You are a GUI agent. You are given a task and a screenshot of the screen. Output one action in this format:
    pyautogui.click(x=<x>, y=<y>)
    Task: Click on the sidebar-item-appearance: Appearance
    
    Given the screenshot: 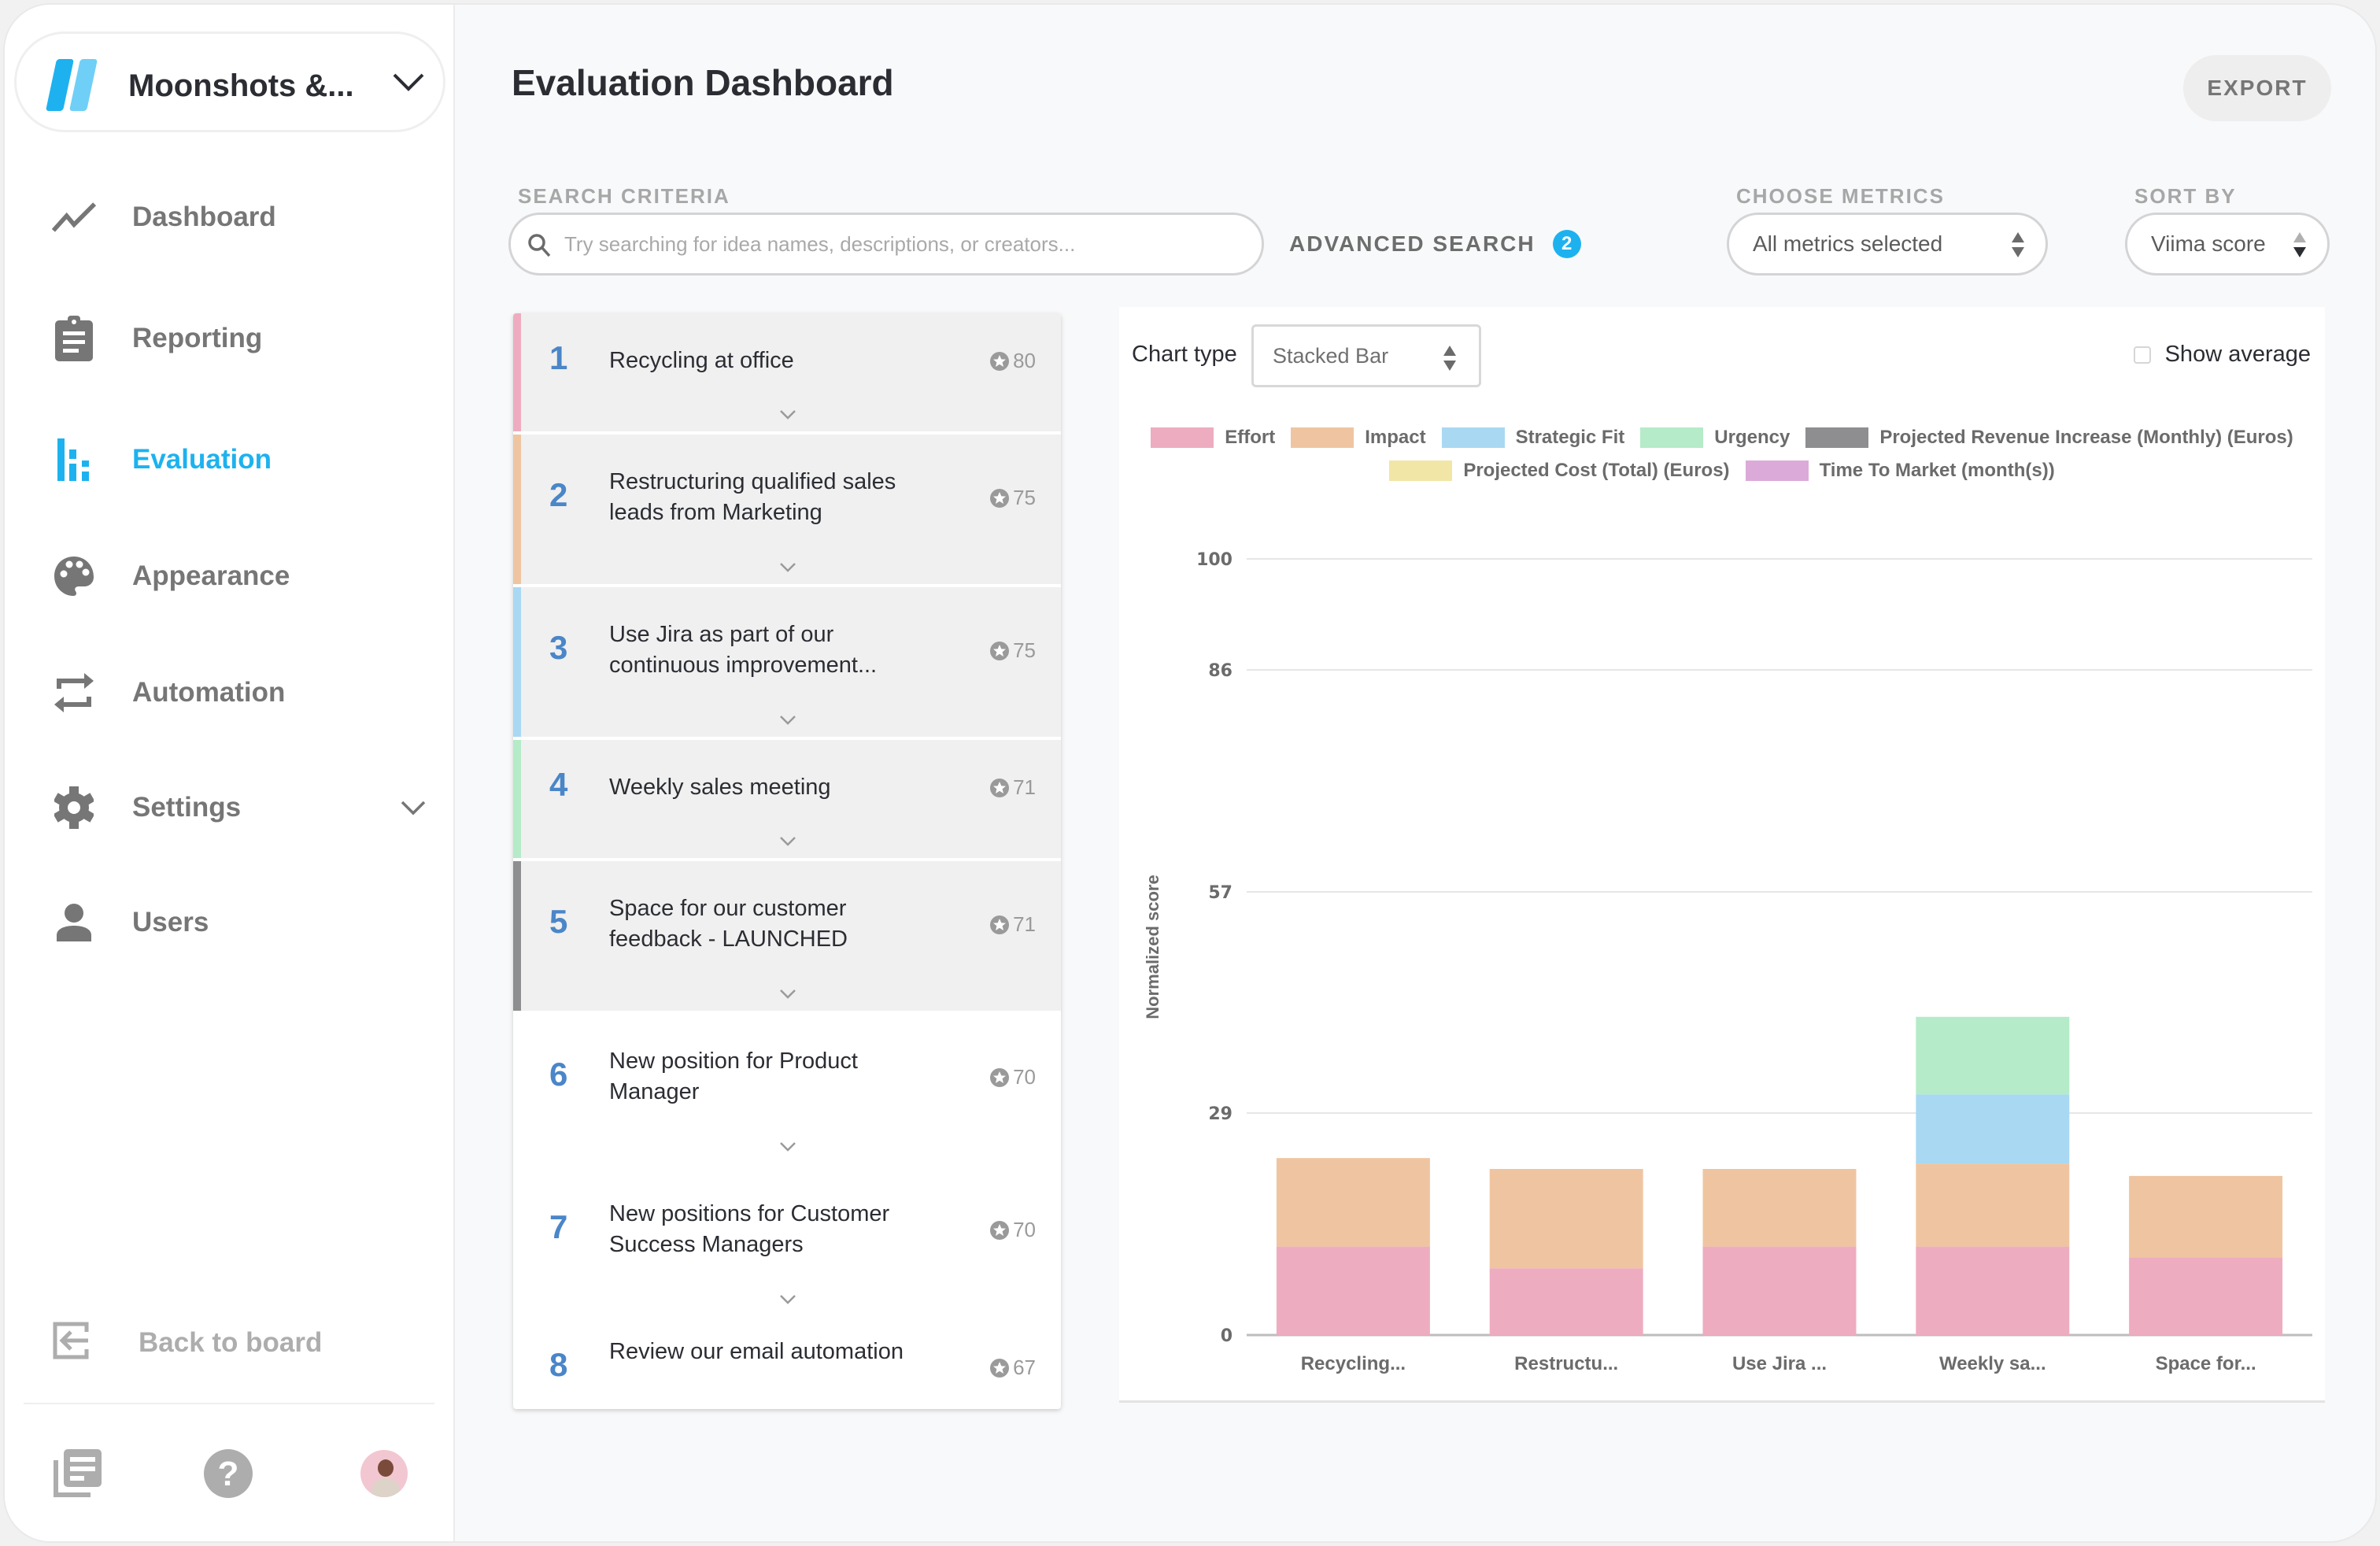 What is the action you would take?
    pyautogui.click(x=229, y=576)
    